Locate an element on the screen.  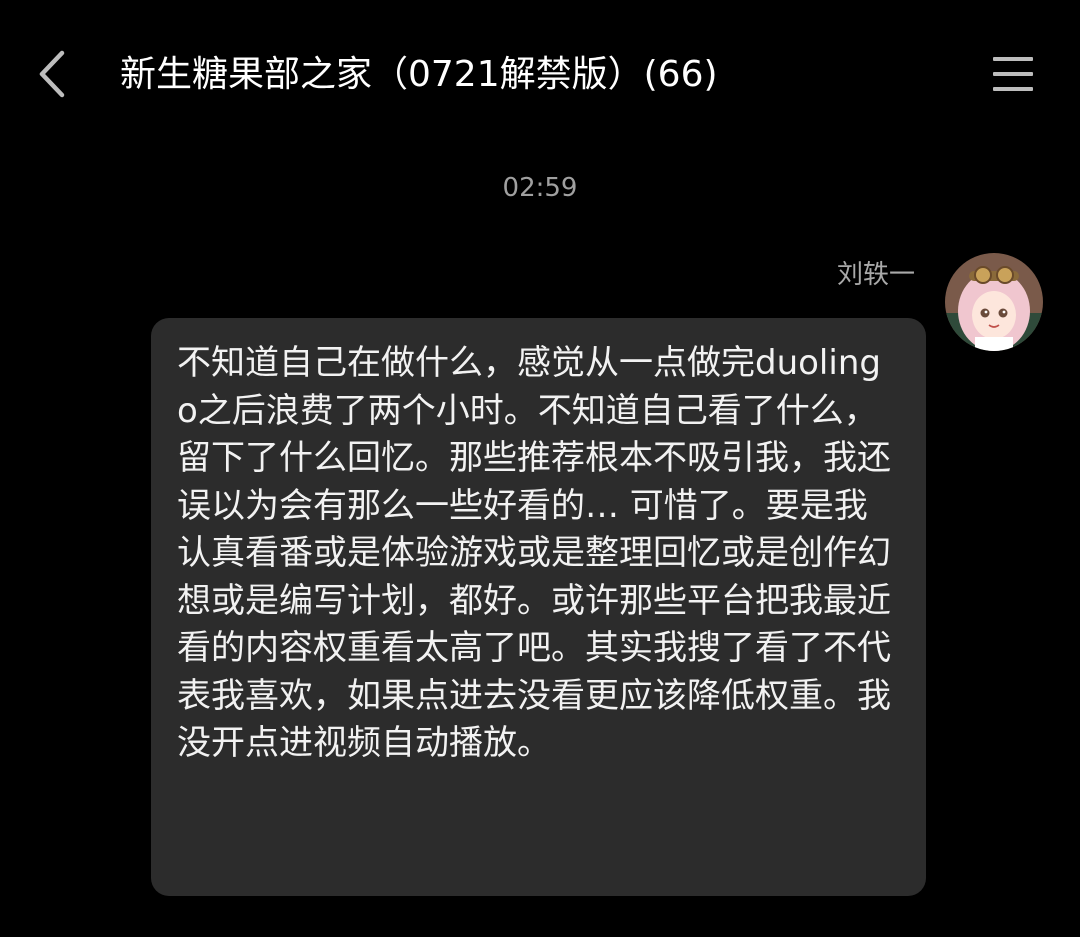
chevron-left-icon is located at coordinates (52, 74).